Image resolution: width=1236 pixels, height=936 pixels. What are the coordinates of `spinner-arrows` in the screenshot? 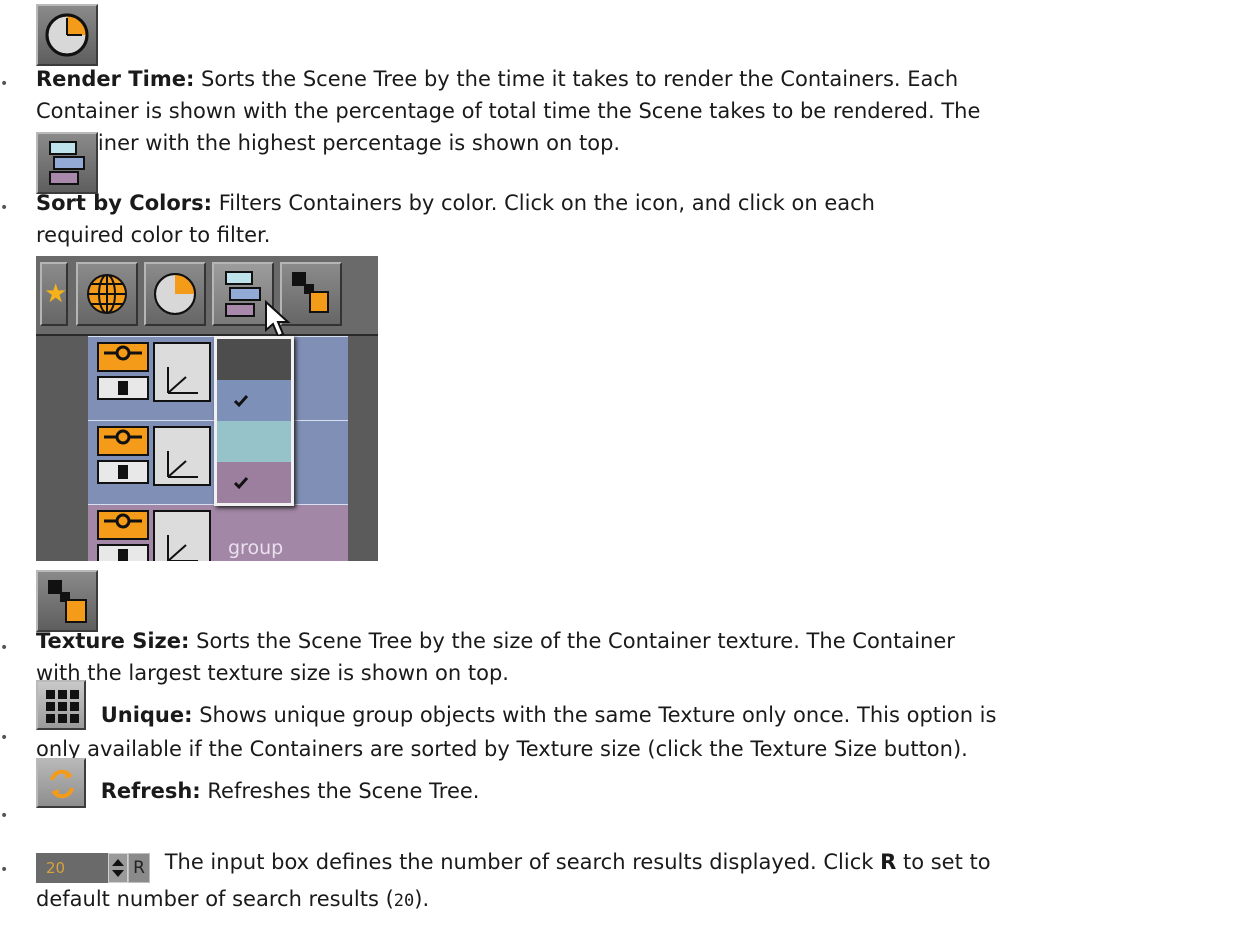 It's located at (118, 868).